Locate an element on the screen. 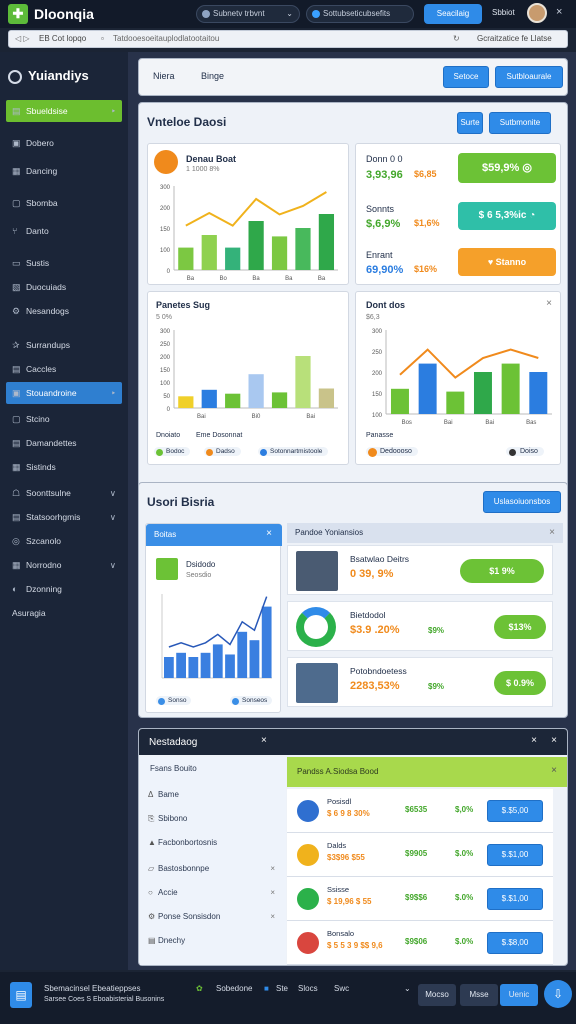  bottom-link-2: Ste is located at coordinates (282, 988).